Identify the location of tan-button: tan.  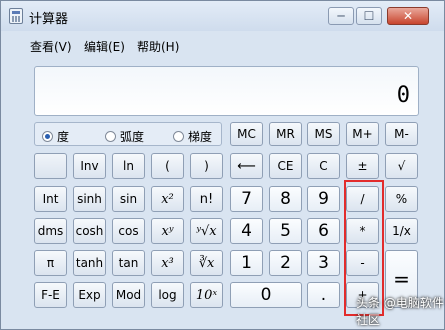
(128, 263).